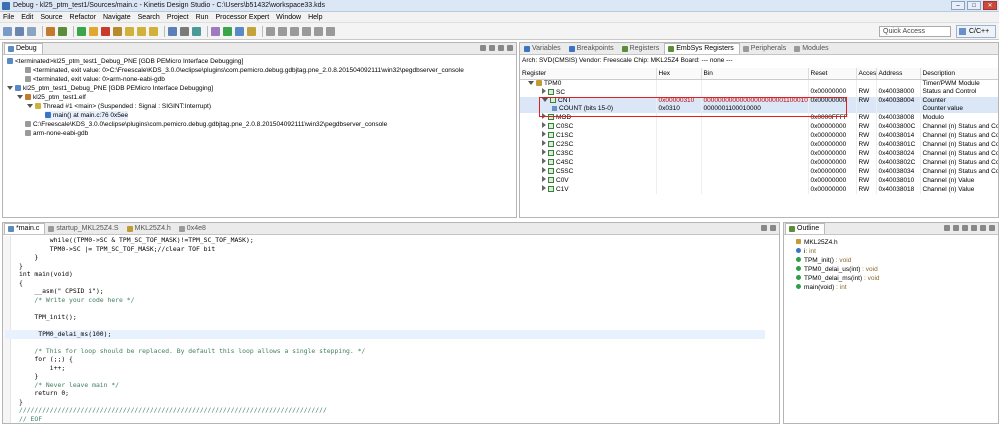 The width and height of the screenshot is (999, 424). I want to click on tab-registers: Registers, so click(642, 48).